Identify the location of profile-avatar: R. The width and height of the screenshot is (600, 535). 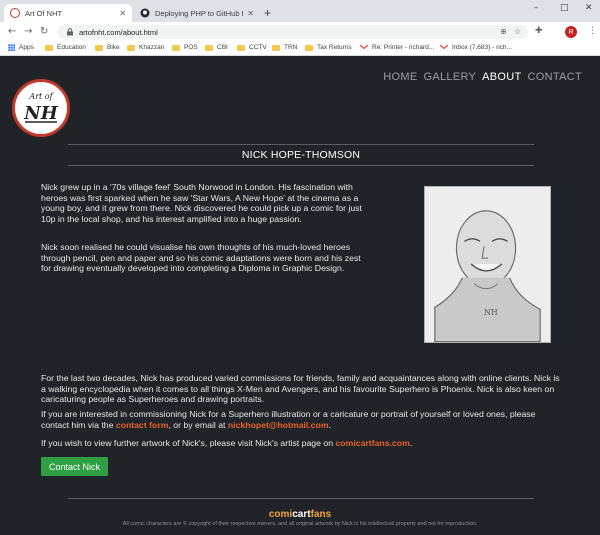
(571, 32).